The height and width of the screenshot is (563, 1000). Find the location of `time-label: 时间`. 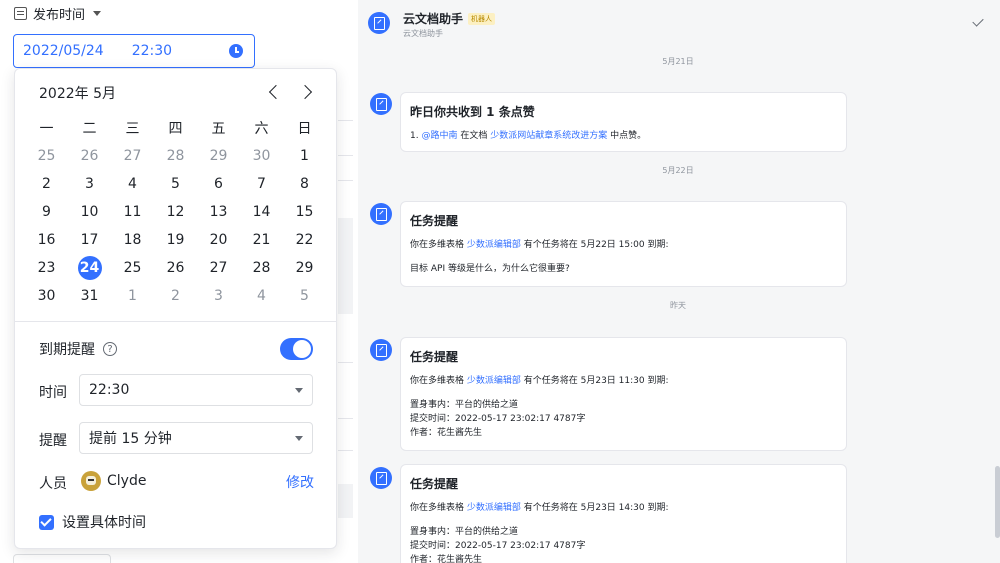

time-label: 时间 is located at coordinates (53, 393).